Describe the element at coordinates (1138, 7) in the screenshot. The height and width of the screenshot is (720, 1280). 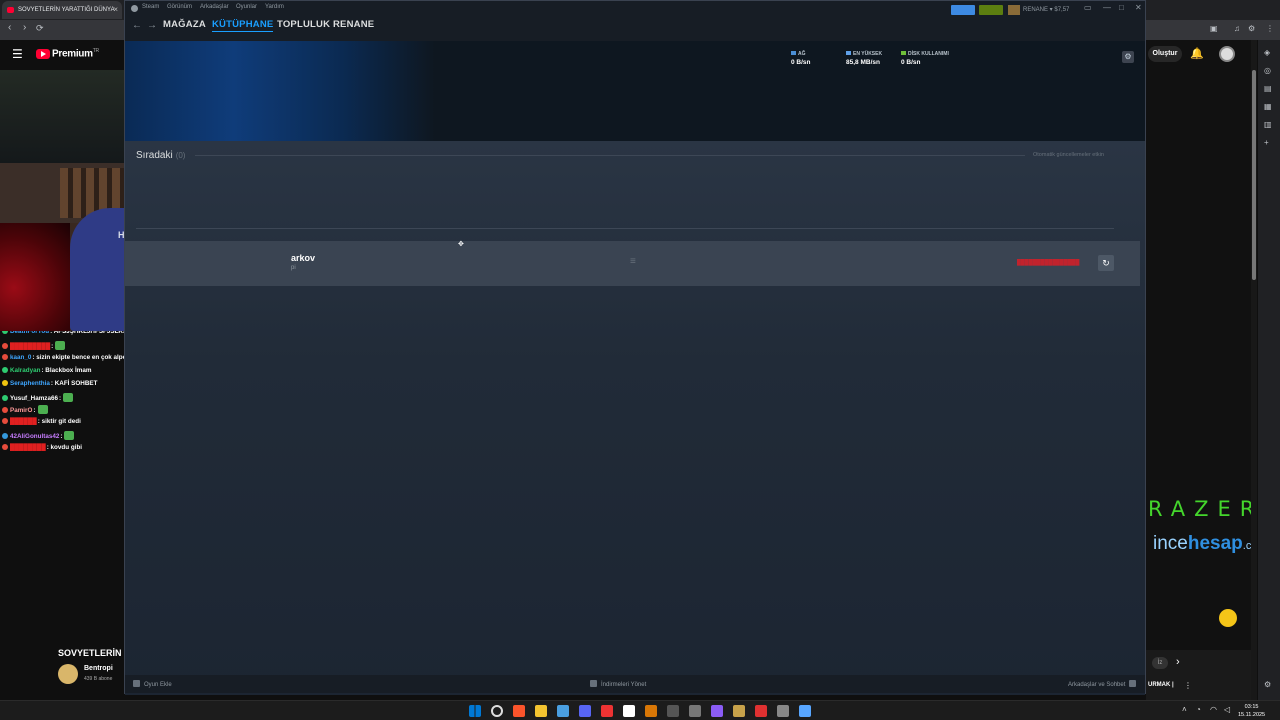
I see `close-icon: ✕` at that location.